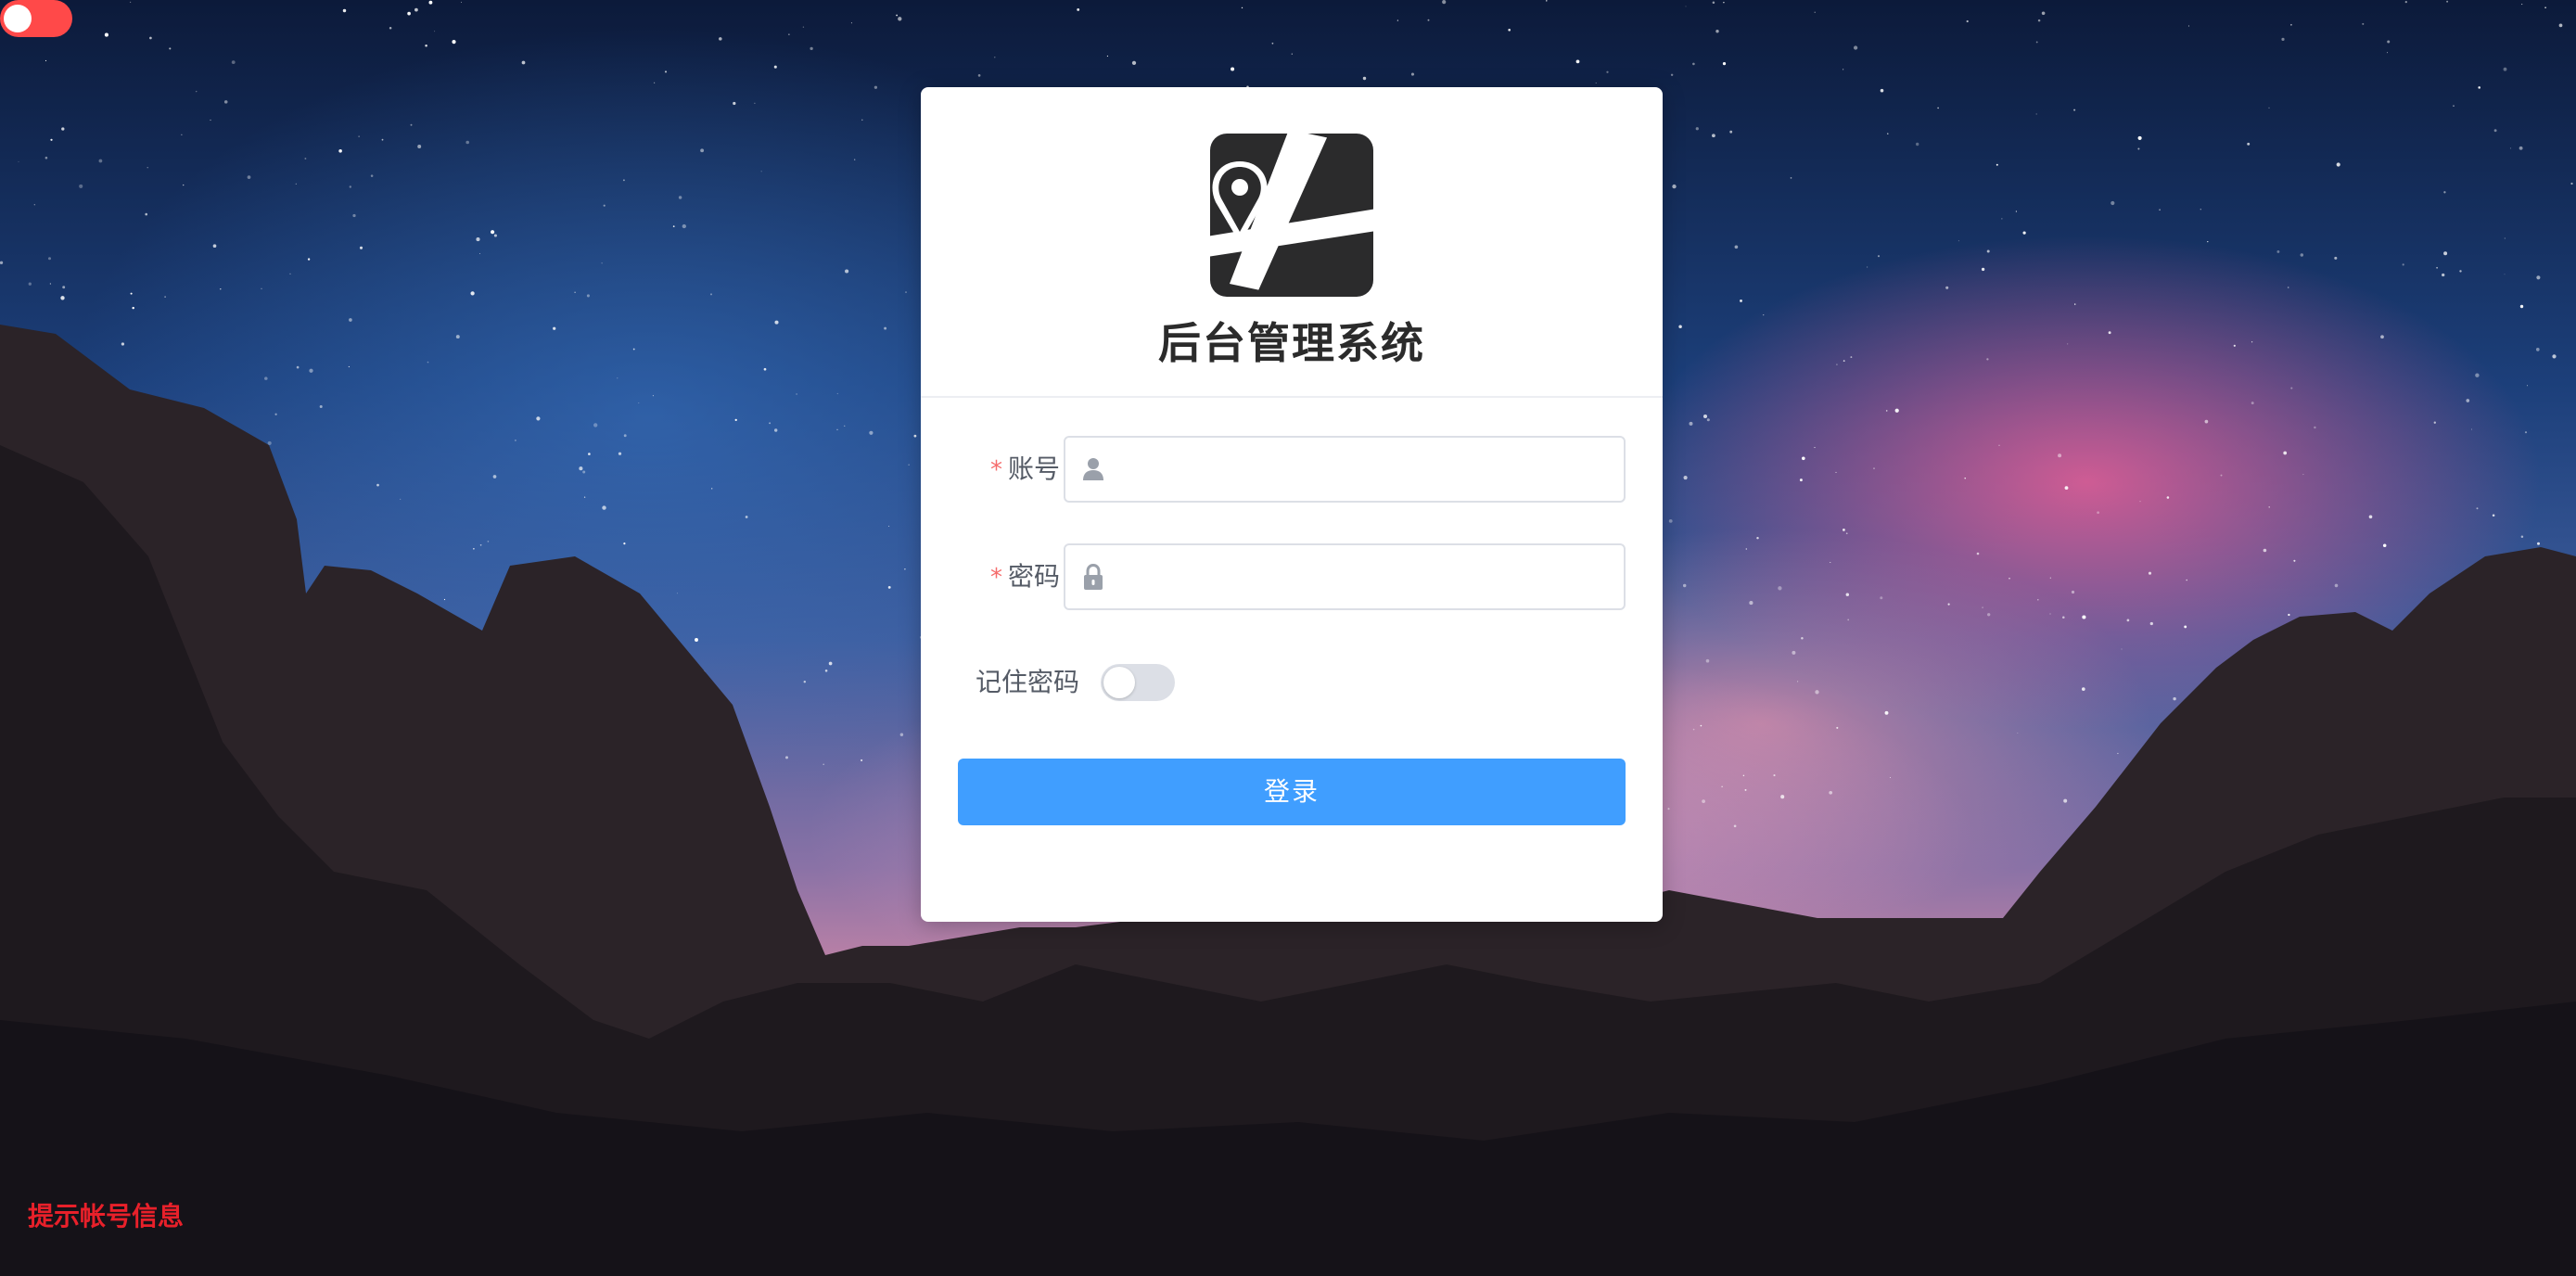 This screenshot has width=2576, height=1276. What do you see at coordinates (1093, 576) in the screenshot?
I see `lock-icon` at bounding box center [1093, 576].